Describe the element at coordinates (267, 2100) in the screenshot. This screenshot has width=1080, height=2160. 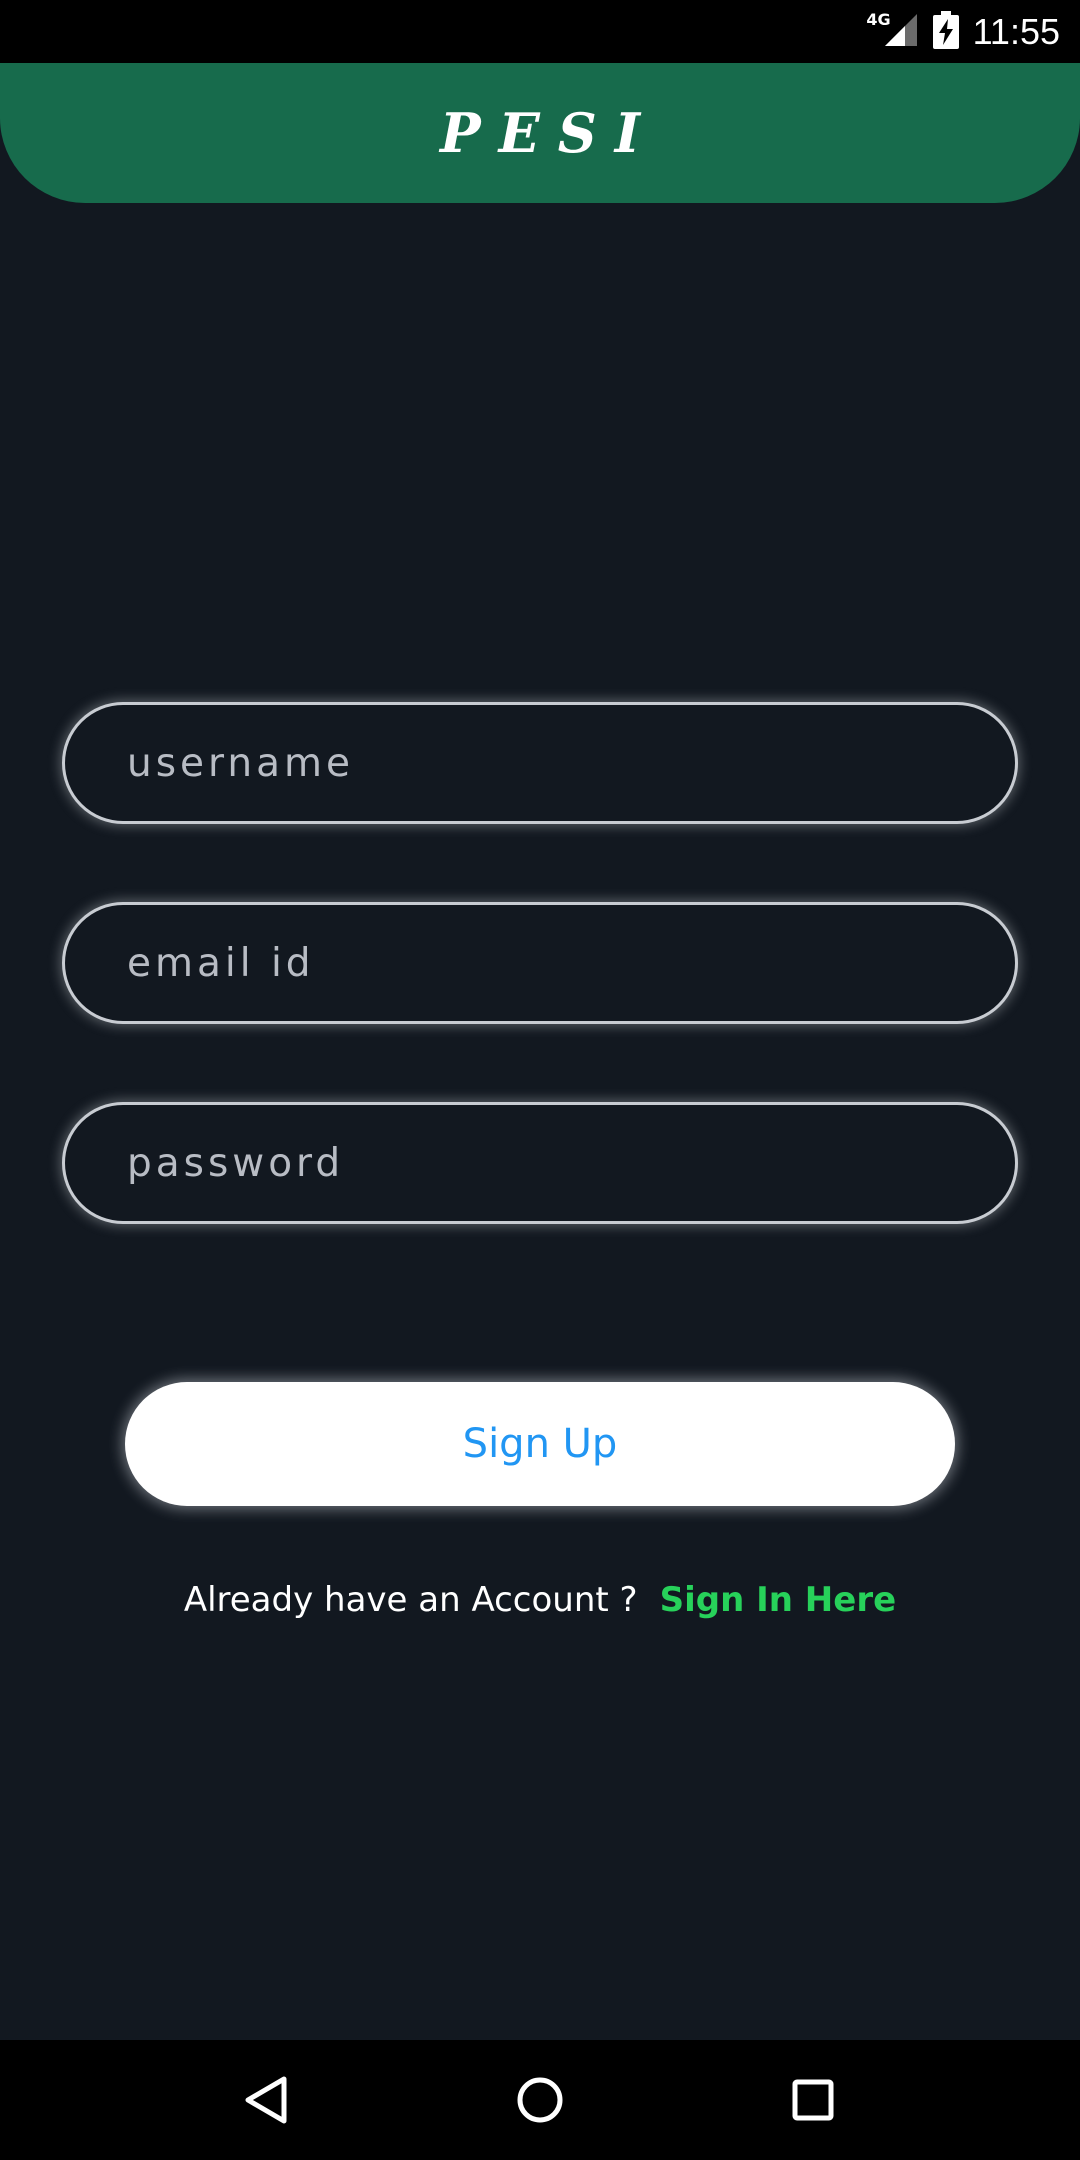
I see `back-icon` at that location.